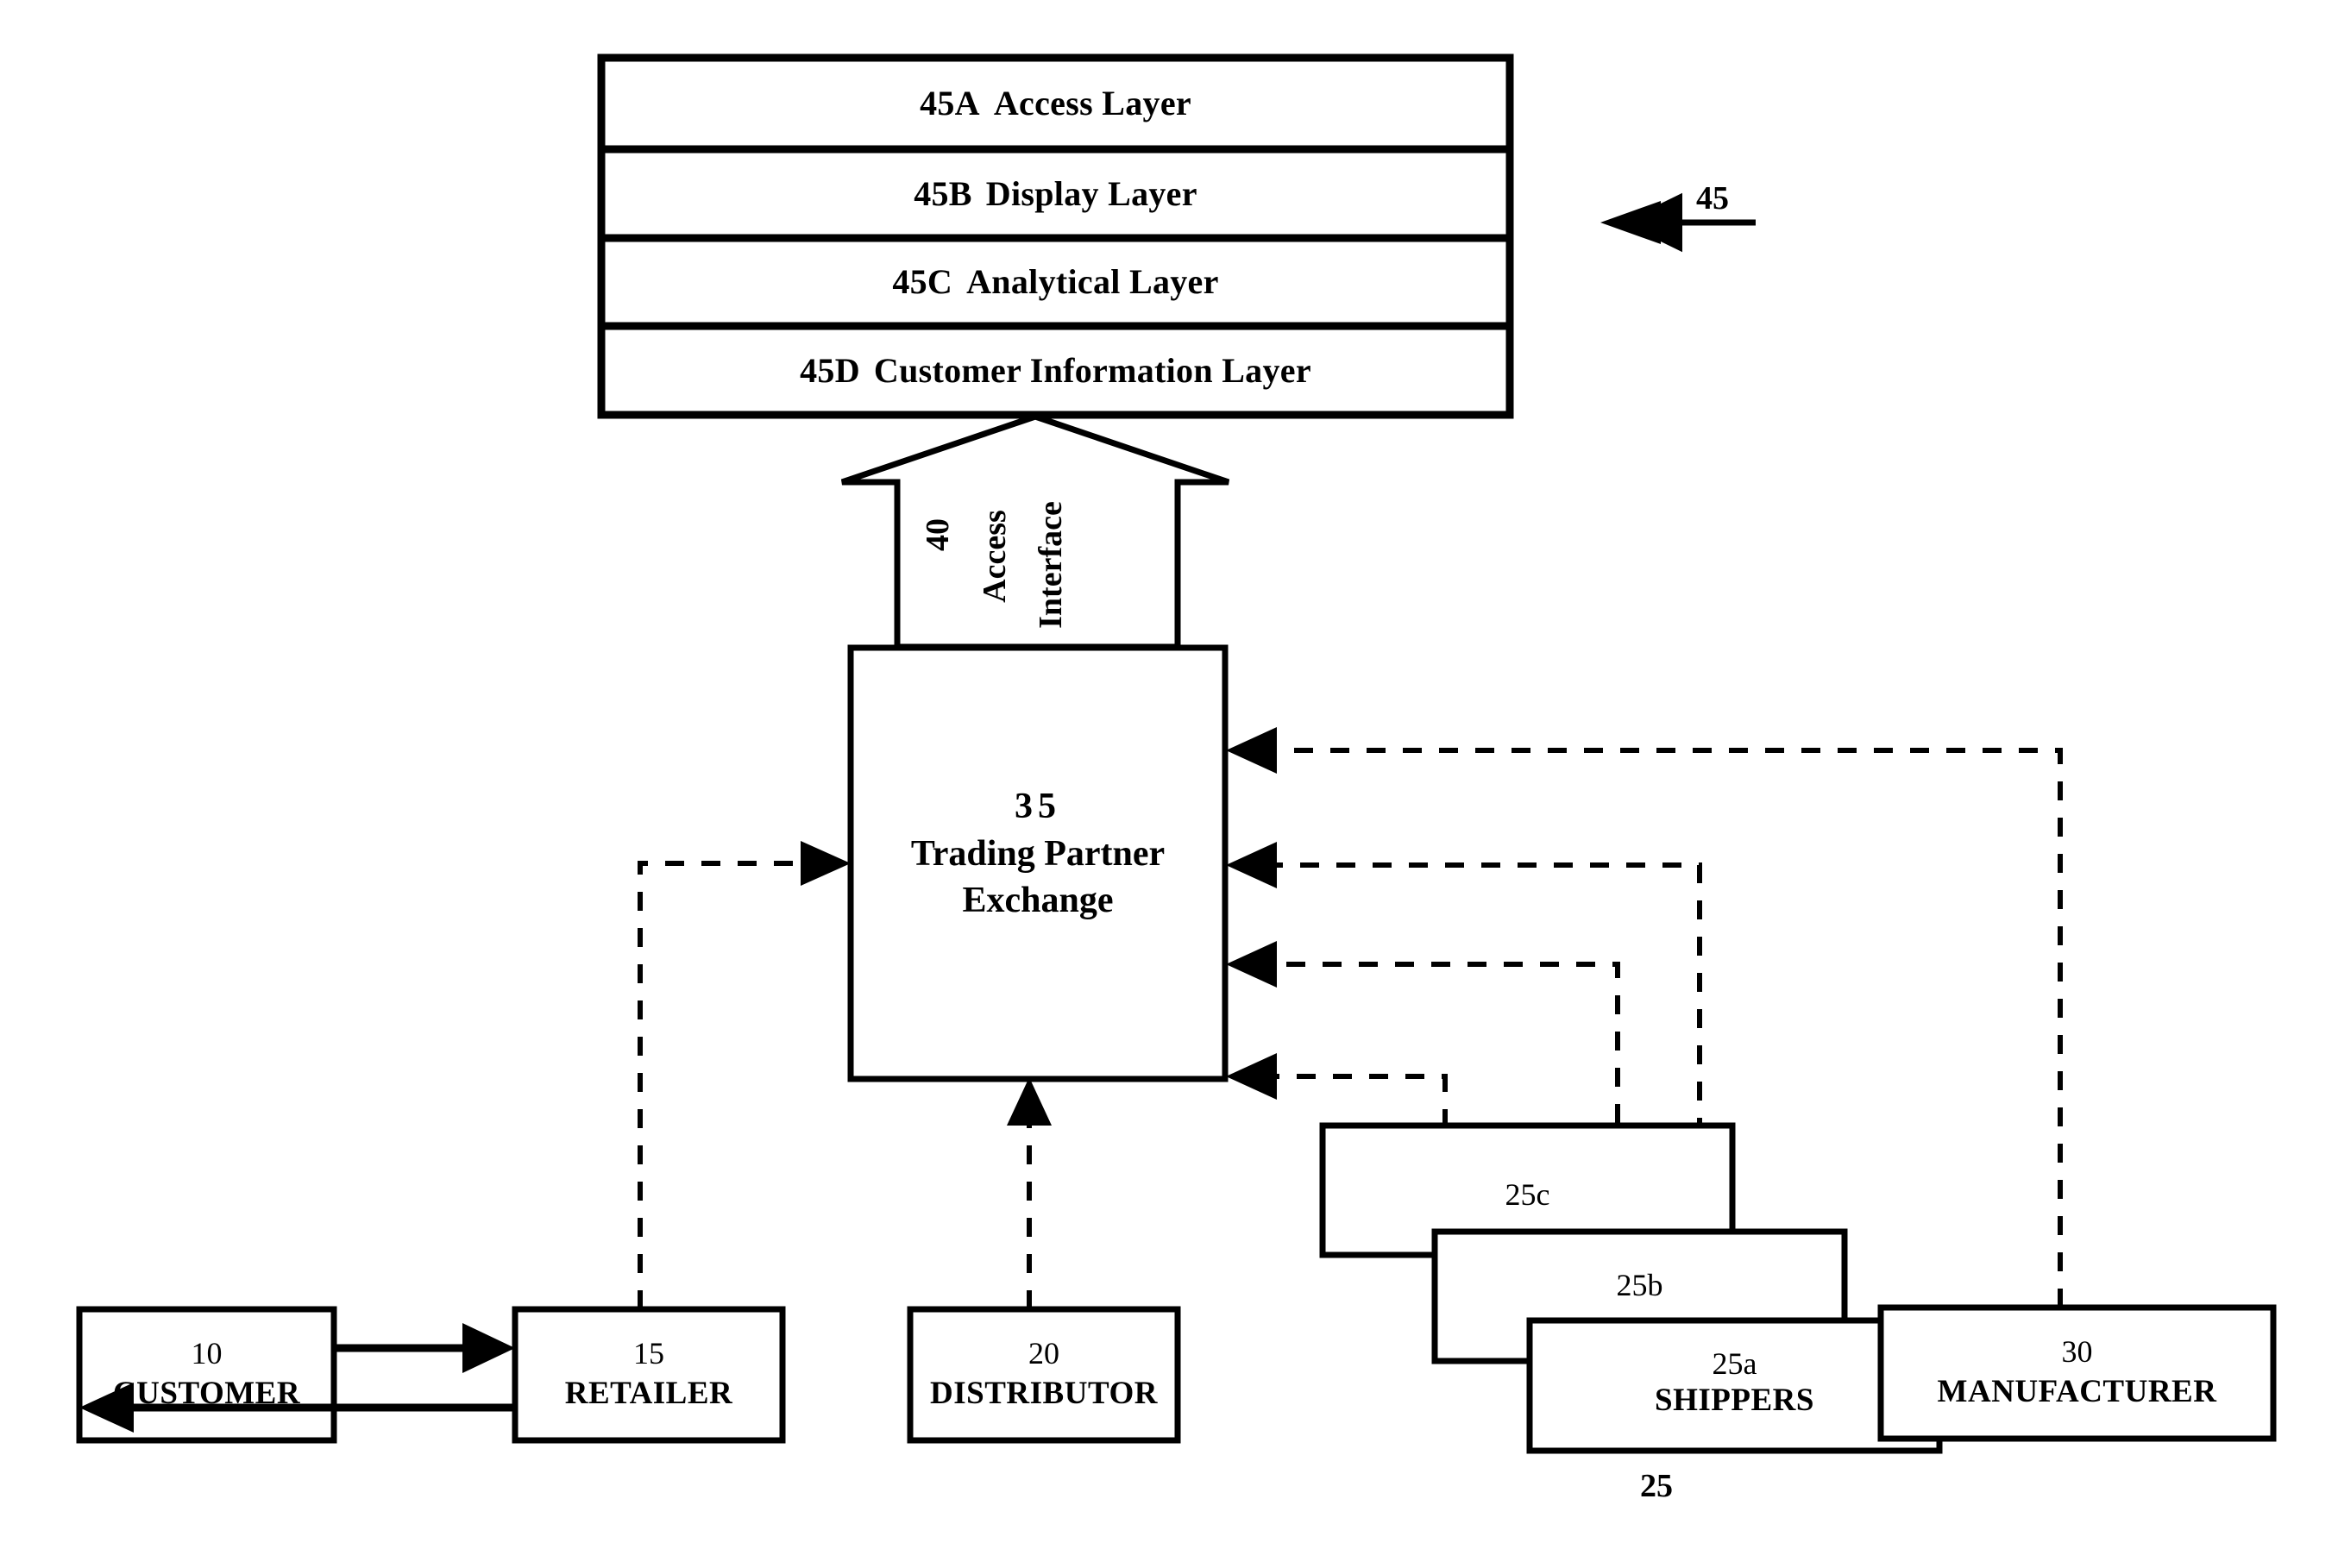 Image resolution: width=2338 pixels, height=1568 pixels. I want to click on connector-distributor-to-exchange, so click(1029, 1193).